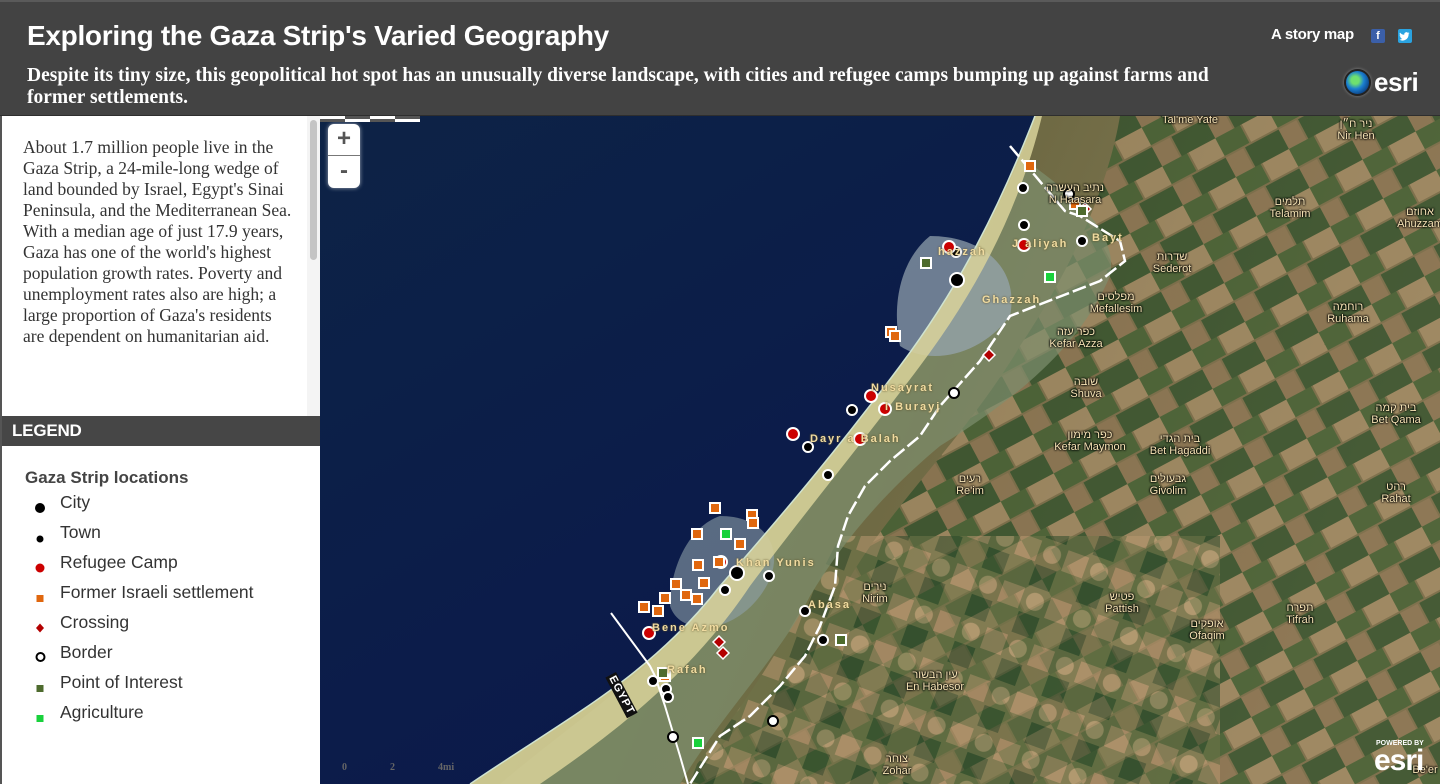 Image resolution: width=1440 pixels, height=784 pixels. I want to click on legend-item-point-of-interest: Point of Interest, so click(121, 682).